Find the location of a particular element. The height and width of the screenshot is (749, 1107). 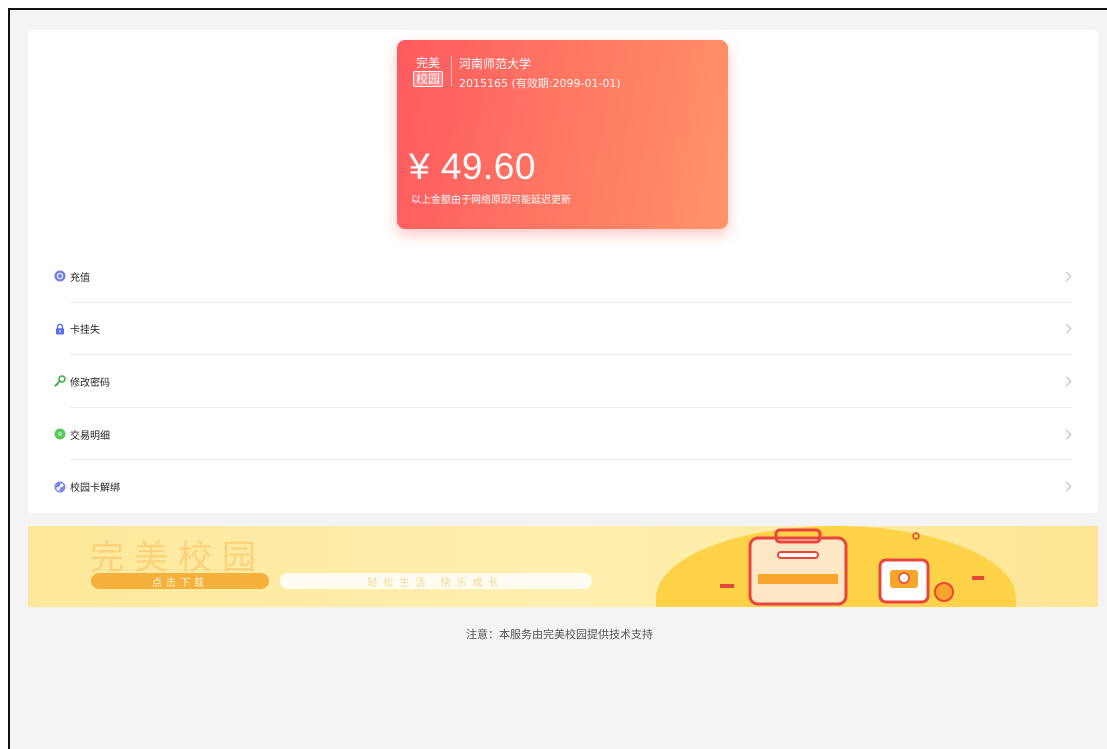

menu-item-change-password: 修改密码 is located at coordinates (563, 381).